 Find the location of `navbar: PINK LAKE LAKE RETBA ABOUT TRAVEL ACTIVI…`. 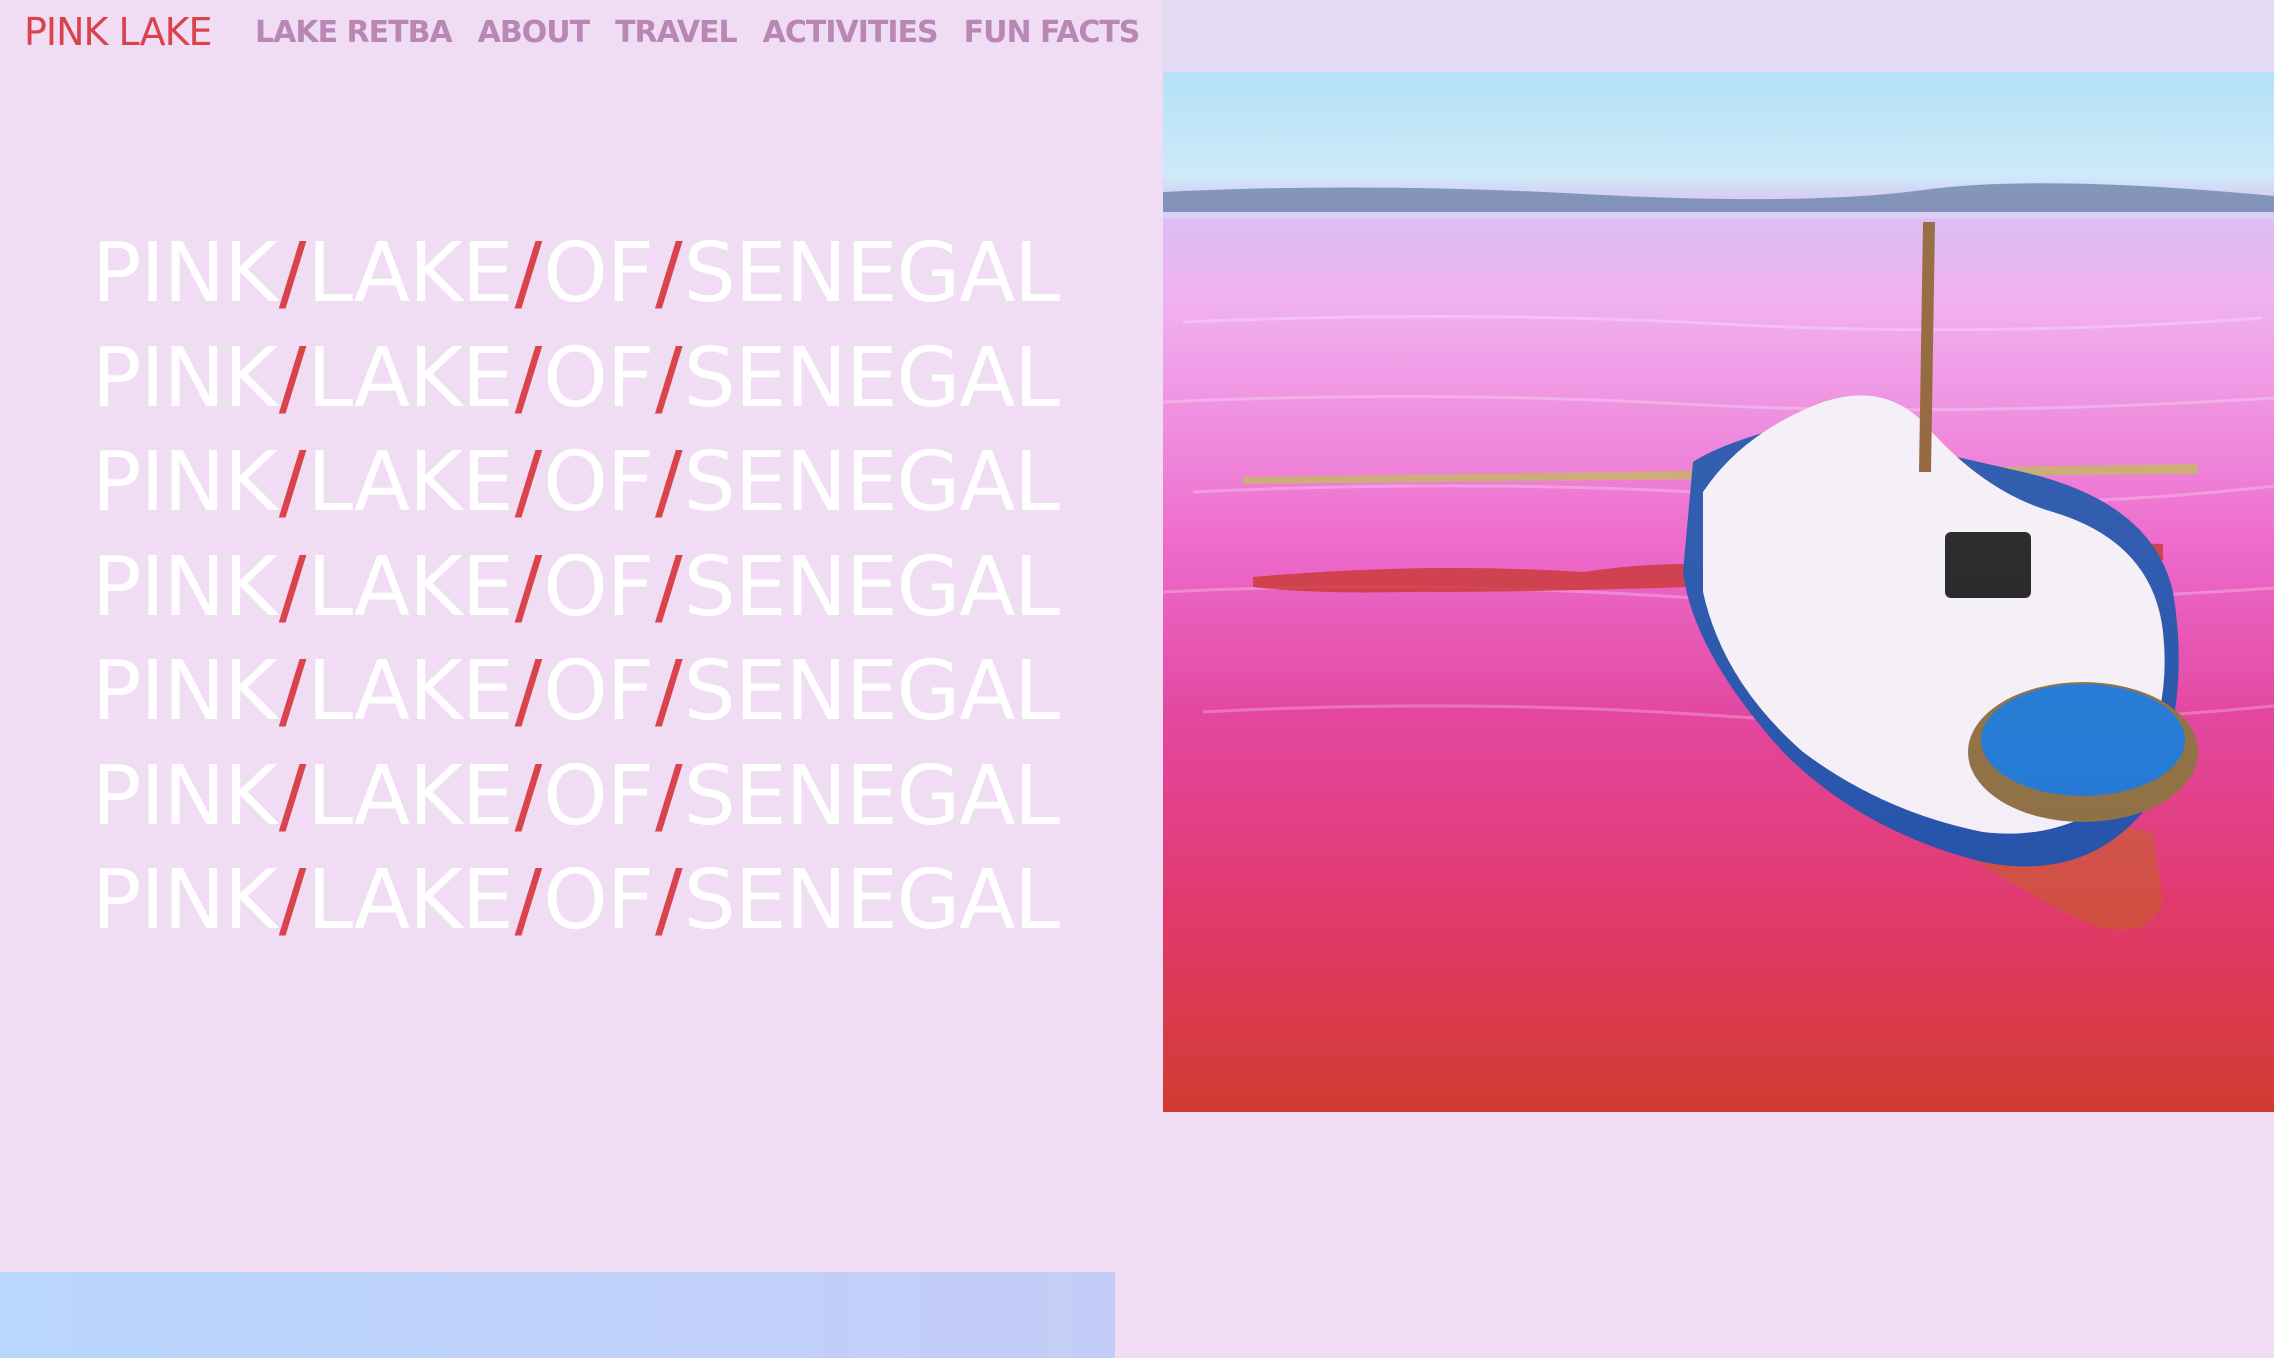

navbar: PINK LAKE LAKE RETBA ABOUT TRAVEL ACTIVI… is located at coordinates (581, 35).